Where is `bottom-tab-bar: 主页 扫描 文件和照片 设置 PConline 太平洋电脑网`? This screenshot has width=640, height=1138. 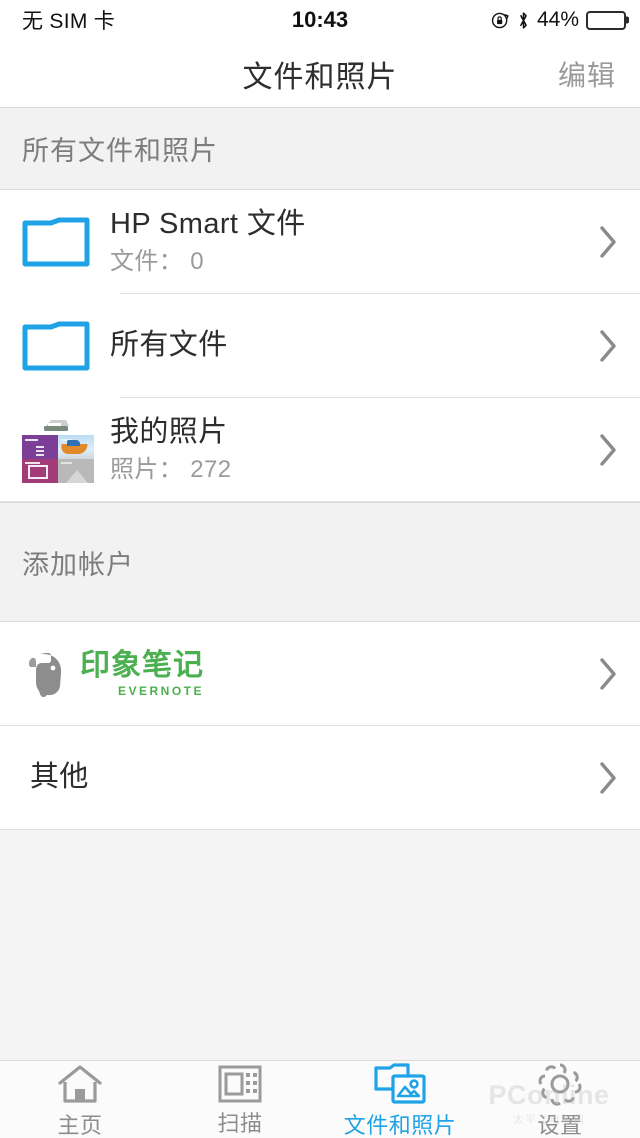 bottom-tab-bar: 主页 扫描 文件和照片 设置 PConline 太平洋电脑网 is located at coordinates (320, 1099).